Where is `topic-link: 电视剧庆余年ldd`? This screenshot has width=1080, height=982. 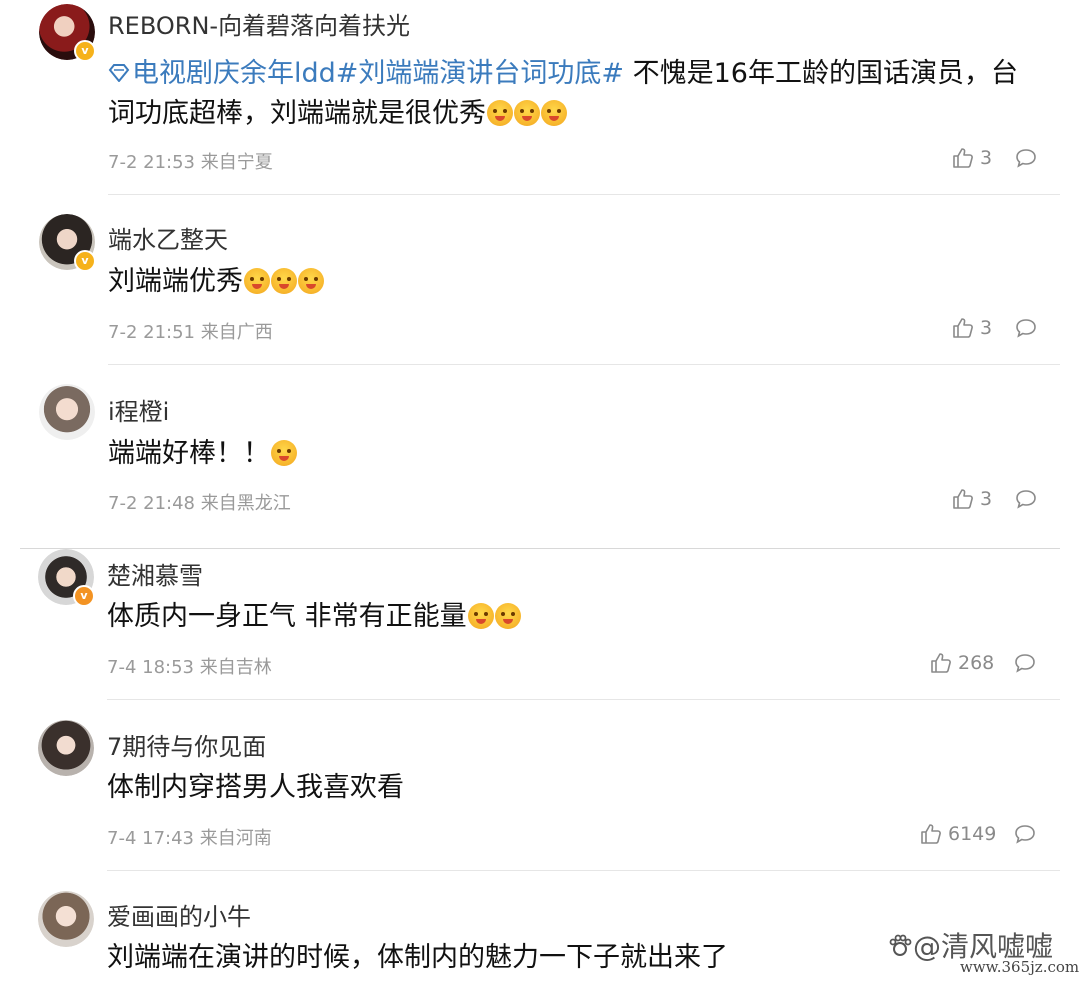 topic-link: 电视剧庆余年ldd is located at coordinates (234, 73).